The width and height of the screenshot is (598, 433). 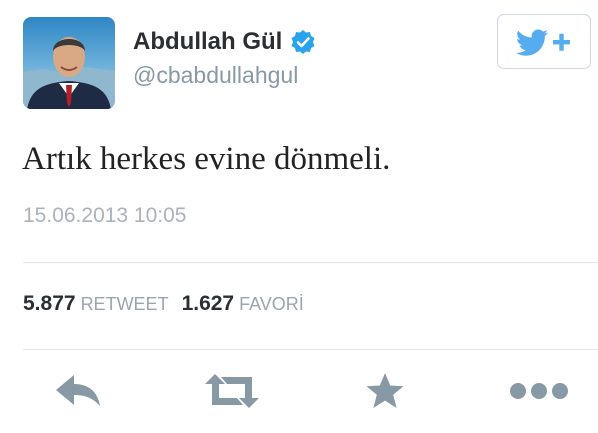 I want to click on retweets-label: RETWEET, so click(x=125, y=304).